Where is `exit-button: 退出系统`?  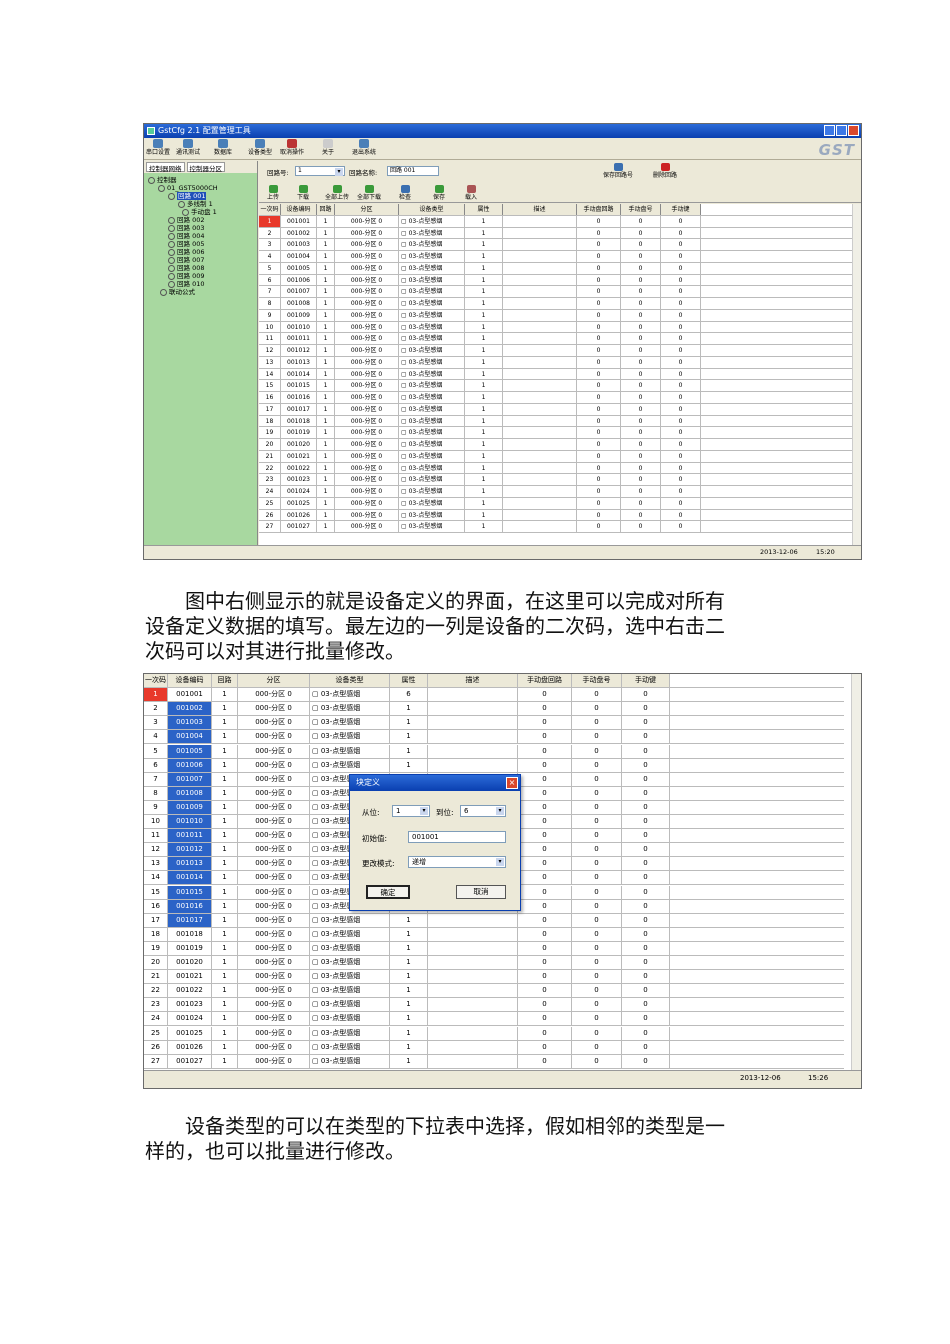
exit-button: 退出系统 is located at coordinates (364, 147).